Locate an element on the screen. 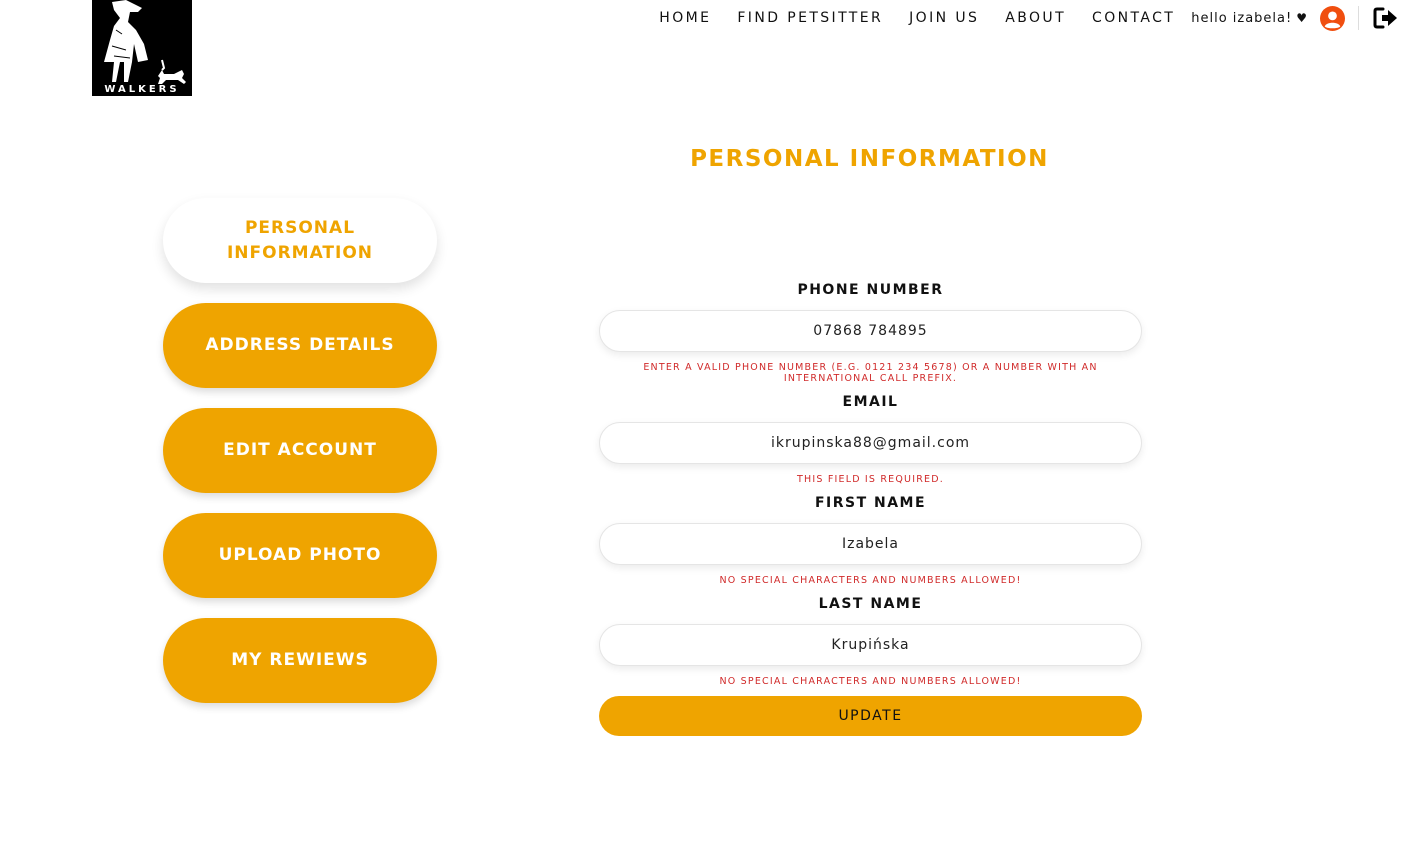  nav-about: ABOUT is located at coordinates (1035, 18).